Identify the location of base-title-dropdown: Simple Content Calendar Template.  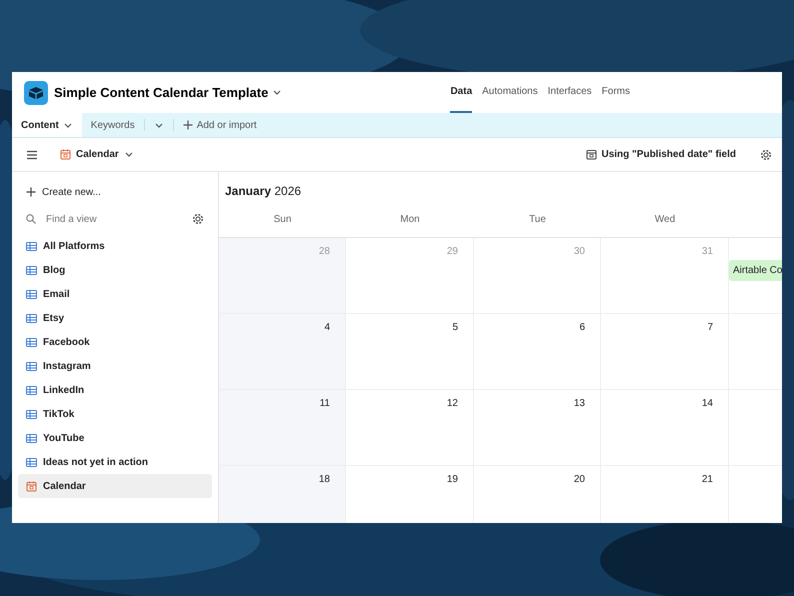
(168, 92).